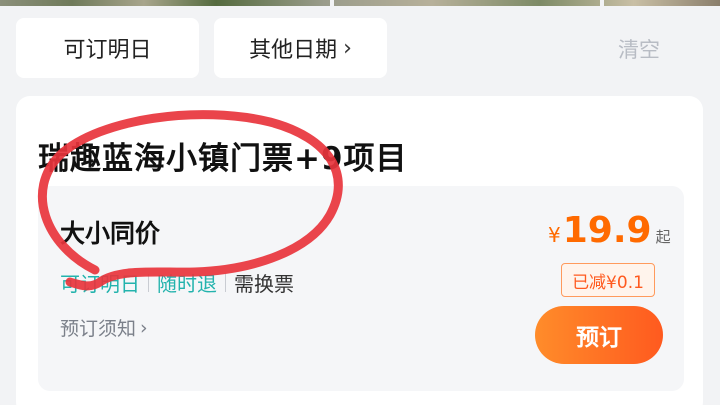  I want to click on date-chip-other-dates: 其他日期 ›, so click(300, 48).